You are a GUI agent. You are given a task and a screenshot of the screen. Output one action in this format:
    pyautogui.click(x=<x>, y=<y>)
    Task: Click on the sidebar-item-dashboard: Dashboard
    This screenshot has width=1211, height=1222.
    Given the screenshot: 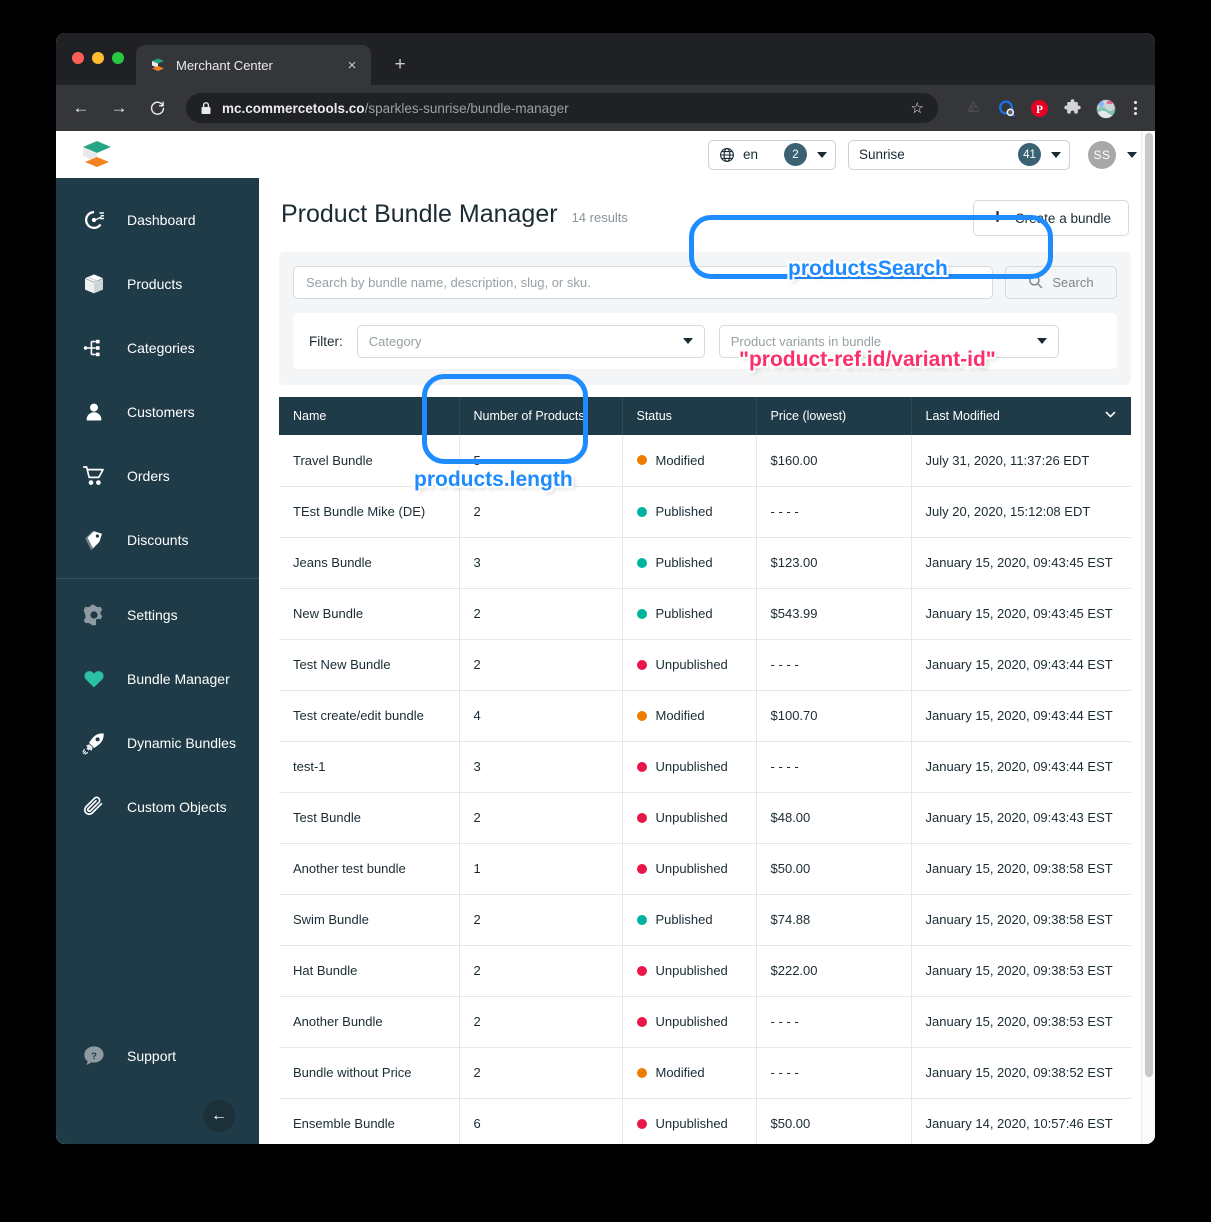 What is the action you would take?
    pyautogui.click(x=157, y=220)
    